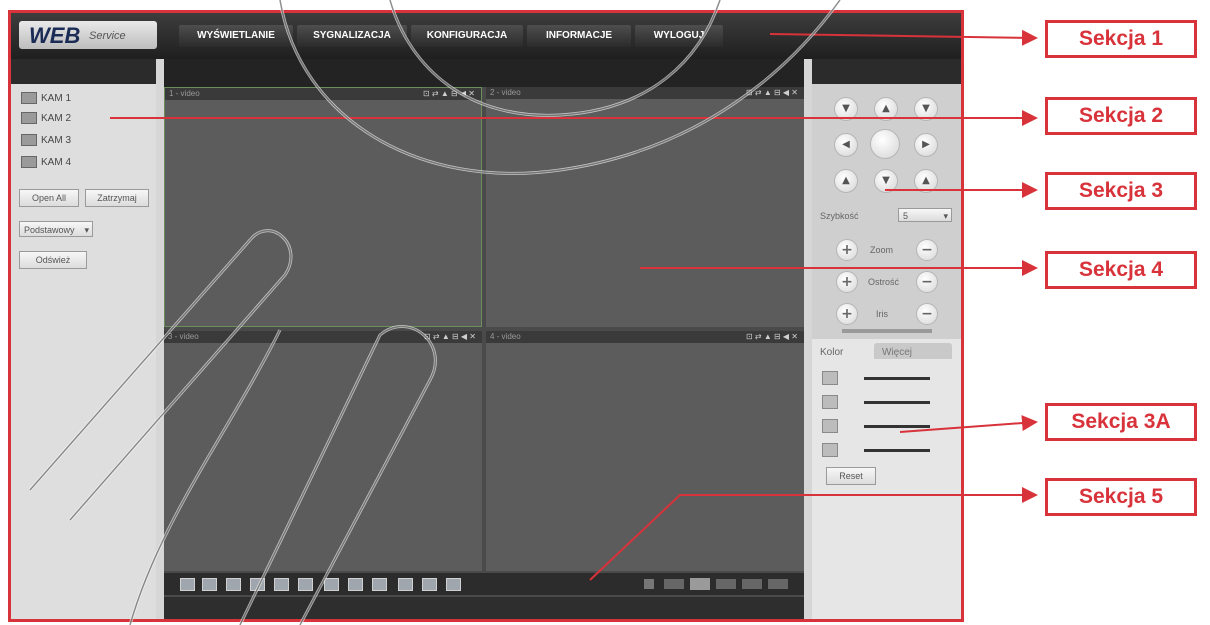 This screenshot has height=625, width=1210. I want to click on callout-sekcja-3: Sekcja 3, so click(1121, 191).